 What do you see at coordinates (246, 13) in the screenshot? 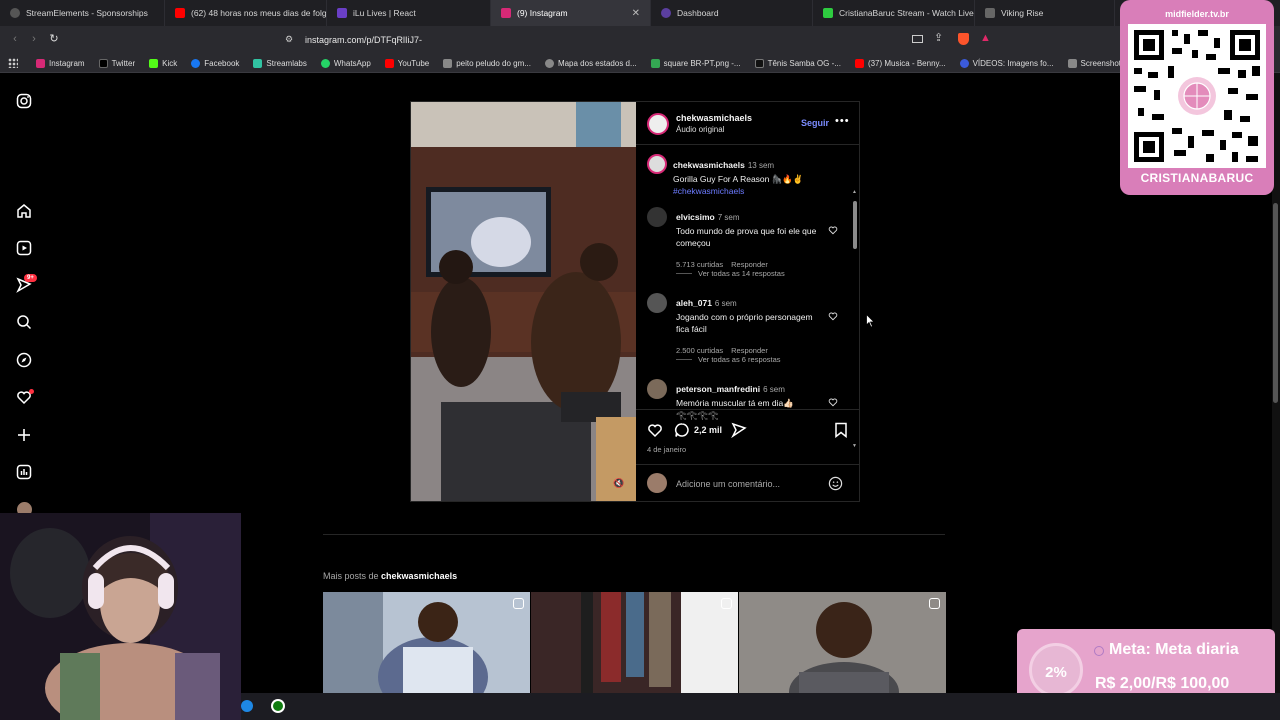
I see `tab-youtube: (62) 48 horas nos meus dias de folga` at bounding box center [246, 13].